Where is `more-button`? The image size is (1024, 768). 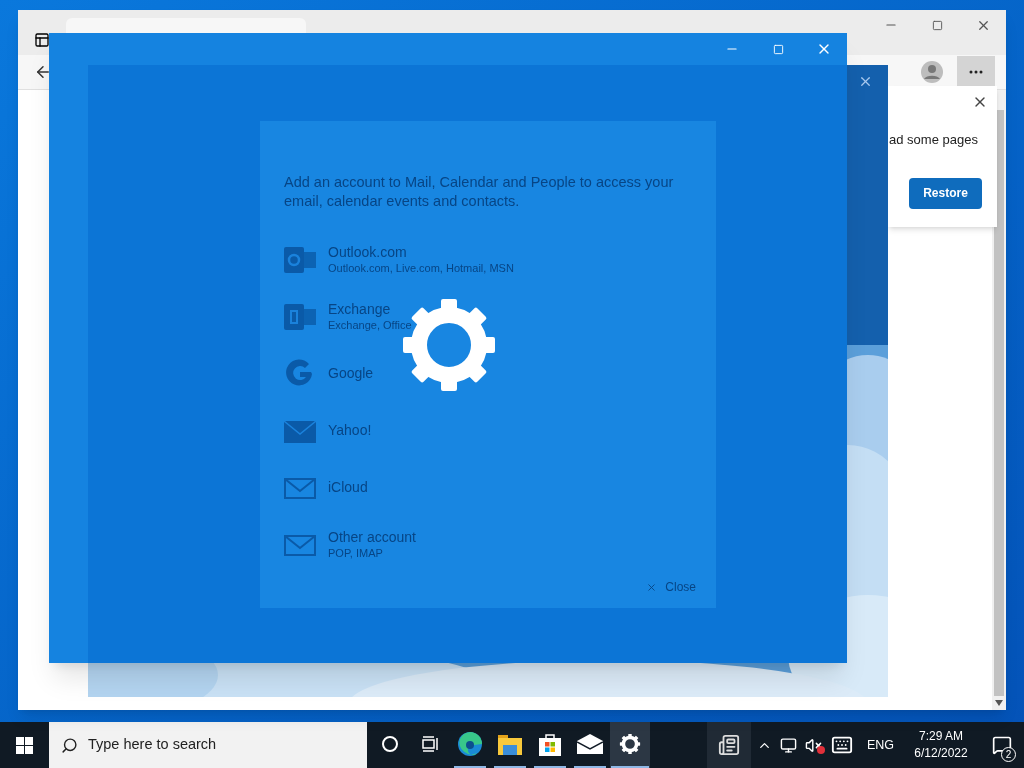
more-button is located at coordinates (976, 72).